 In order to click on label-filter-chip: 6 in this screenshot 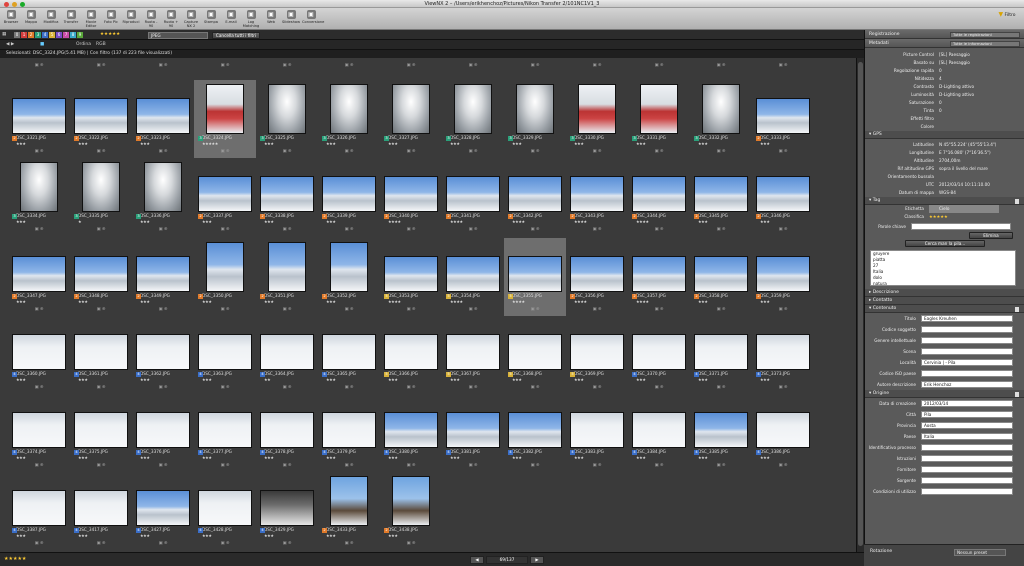, I will do `click(59, 35)`.